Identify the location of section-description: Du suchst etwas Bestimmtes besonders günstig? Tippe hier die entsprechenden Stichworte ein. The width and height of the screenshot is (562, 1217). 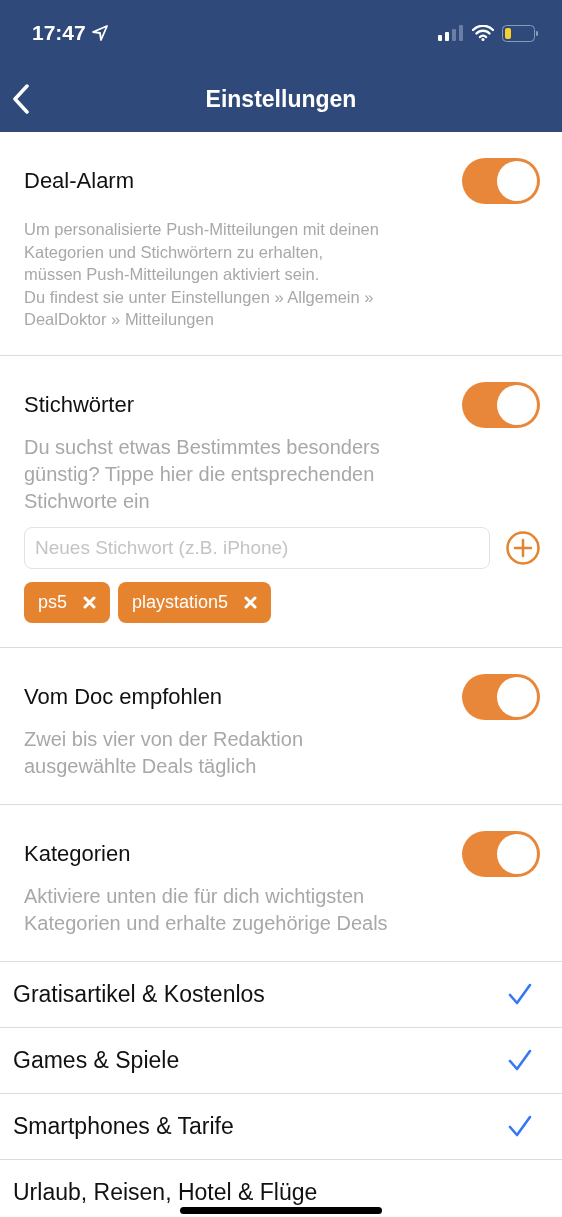
(202, 474).